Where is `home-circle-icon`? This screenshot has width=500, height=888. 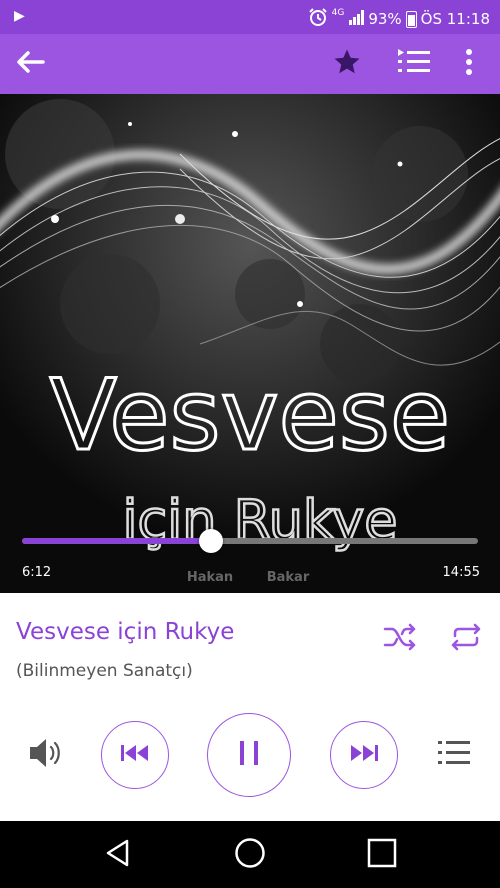
home-circle-icon is located at coordinates (250, 855).